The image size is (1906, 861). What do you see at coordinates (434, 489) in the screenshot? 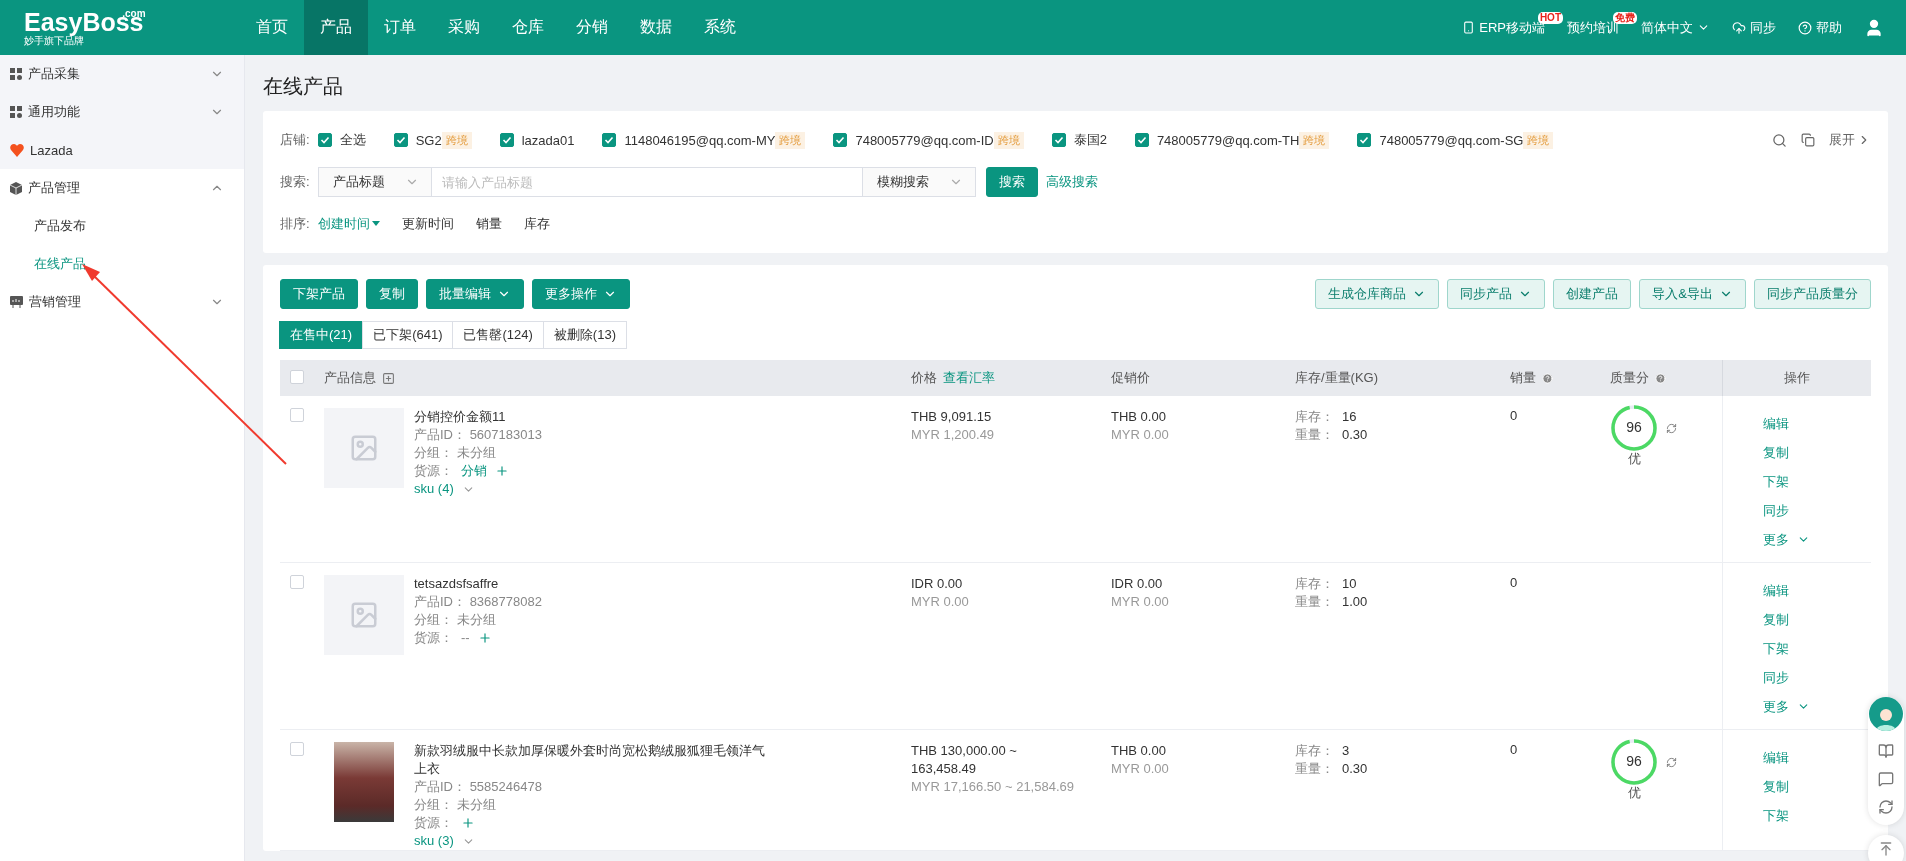
I see `sku-link: sku (4)` at bounding box center [434, 489].